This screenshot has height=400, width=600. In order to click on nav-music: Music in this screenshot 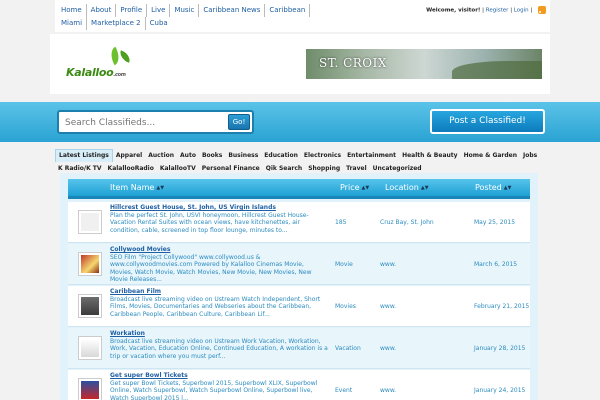, I will do `click(185, 10)`.